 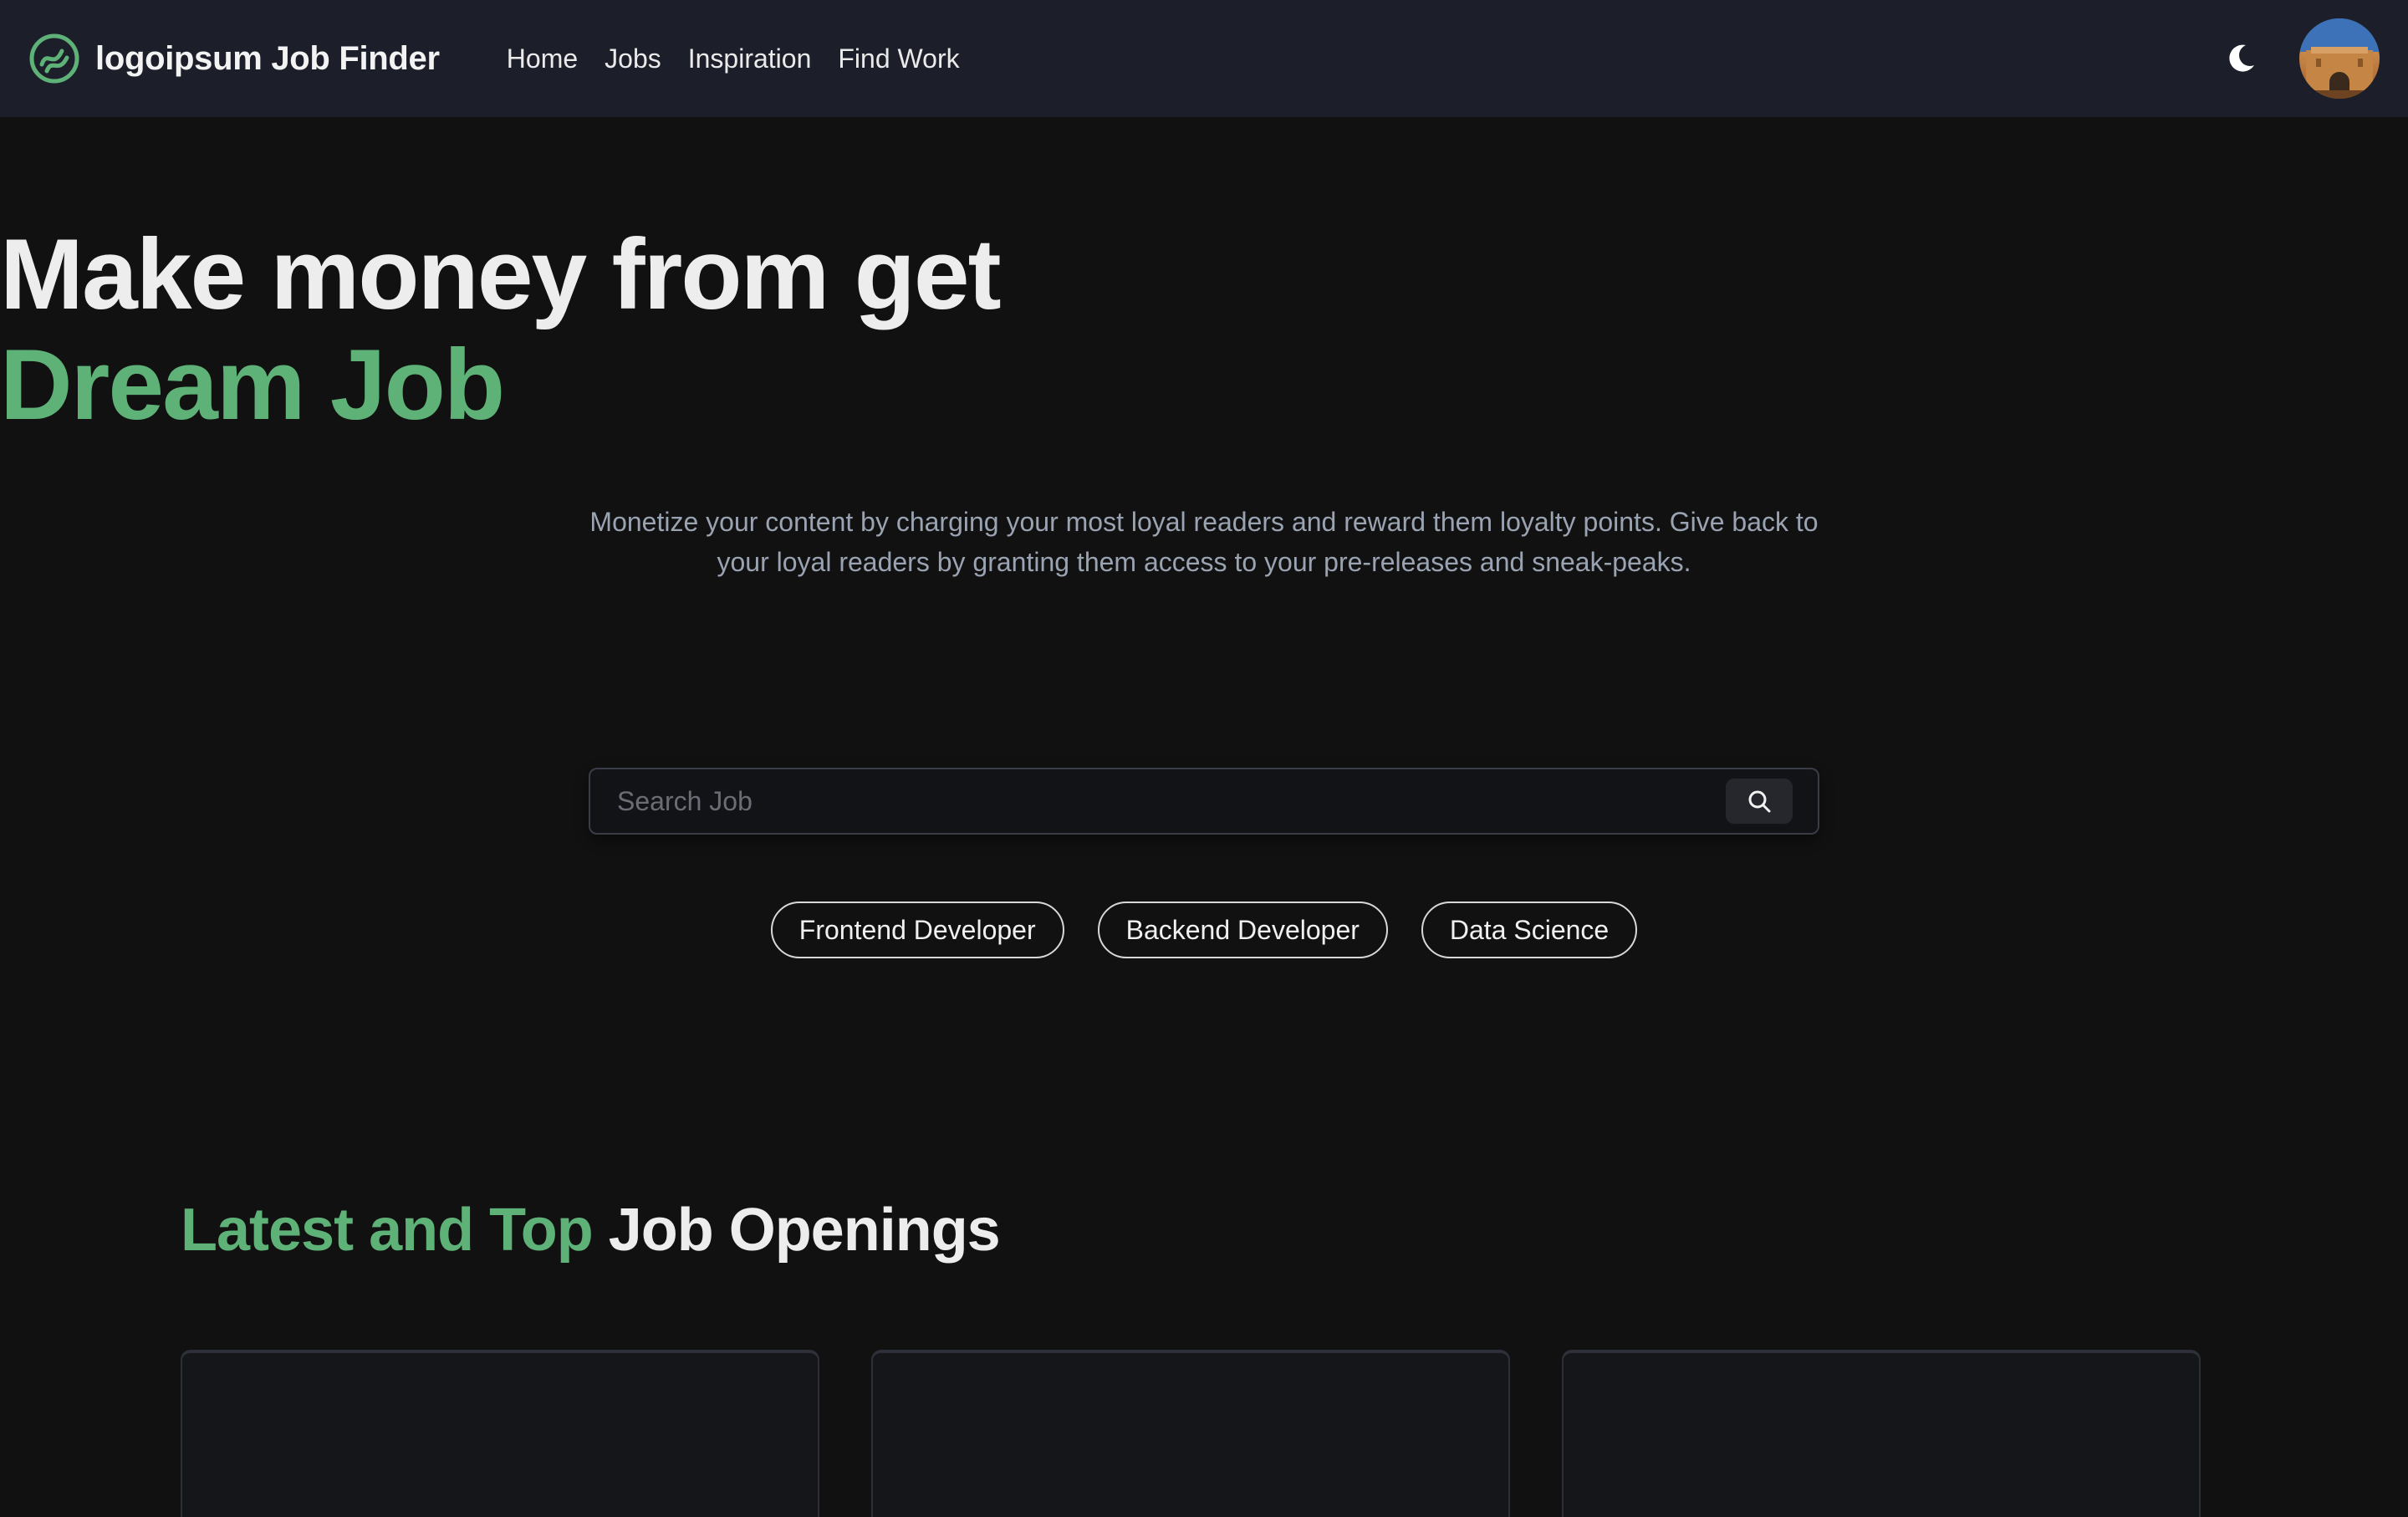 I want to click on search-icon, so click(x=1759, y=801).